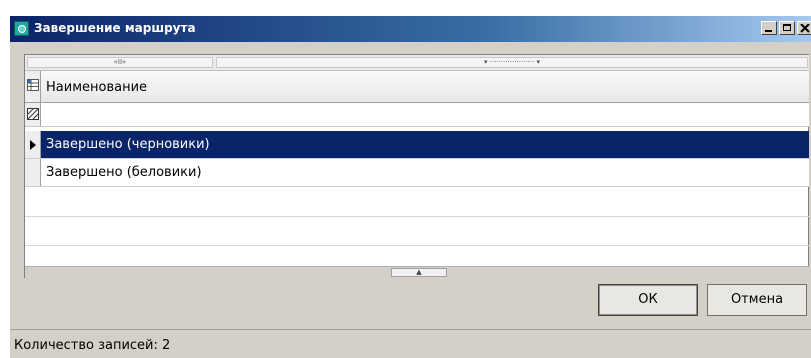 This screenshot has width=811, height=358. I want to click on column-header-row: Наименование, so click(417, 87).